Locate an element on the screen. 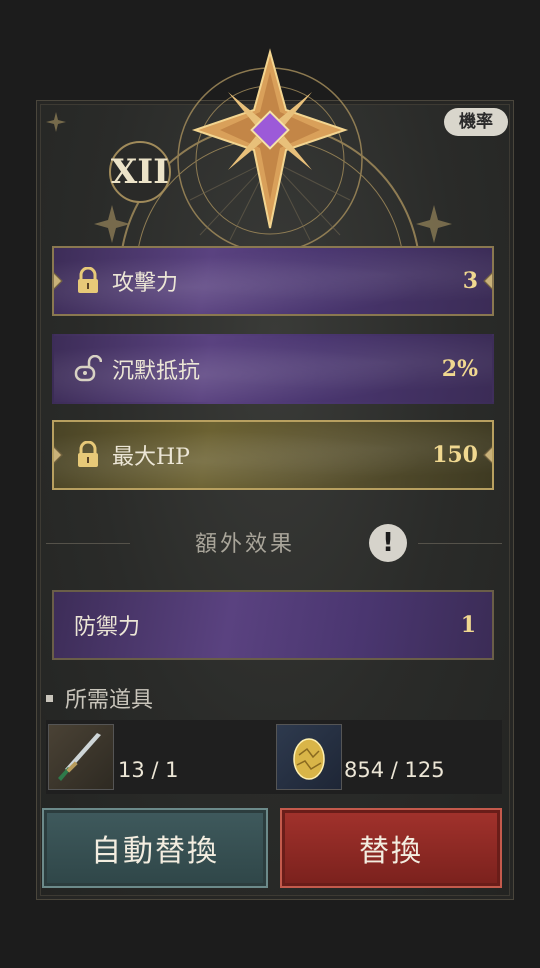  stat-value: 2% is located at coordinates (459, 369).